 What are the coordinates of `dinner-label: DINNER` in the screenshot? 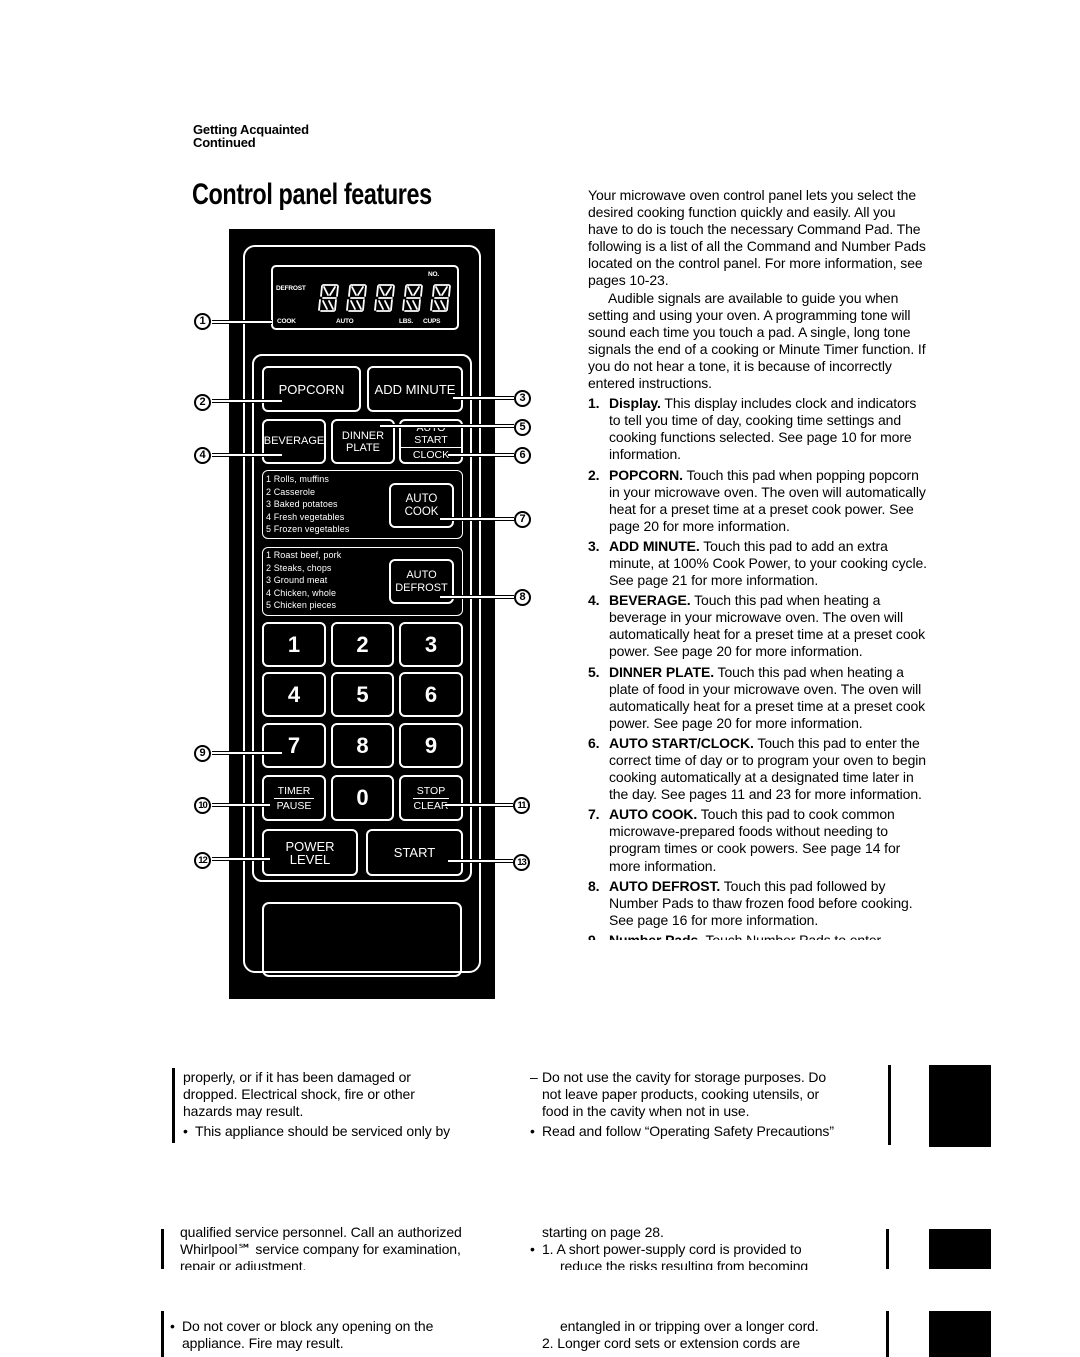 It's located at (363, 435).